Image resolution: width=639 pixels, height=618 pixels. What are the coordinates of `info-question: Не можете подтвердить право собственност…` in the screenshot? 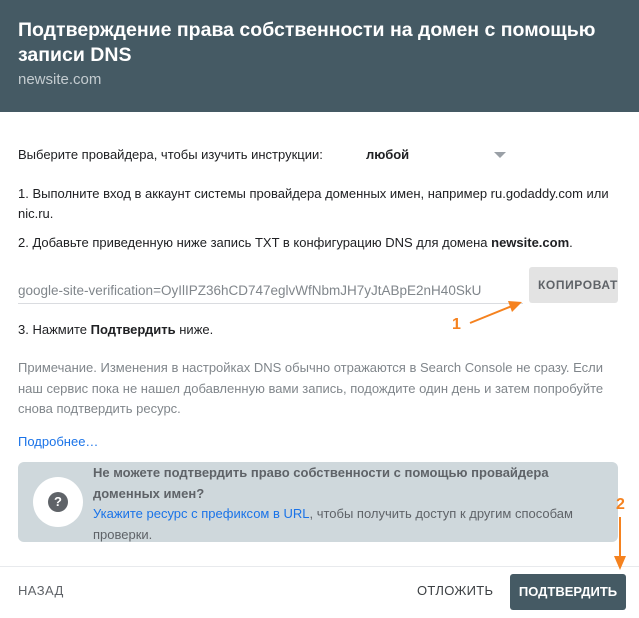 It's located at (321, 483).